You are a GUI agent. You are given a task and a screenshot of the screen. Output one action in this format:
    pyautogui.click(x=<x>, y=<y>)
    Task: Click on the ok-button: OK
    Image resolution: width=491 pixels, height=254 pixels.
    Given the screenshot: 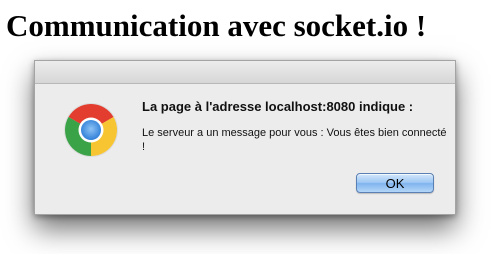 What is the action you would take?
    pyautogui.click(x=395, y=183)
    